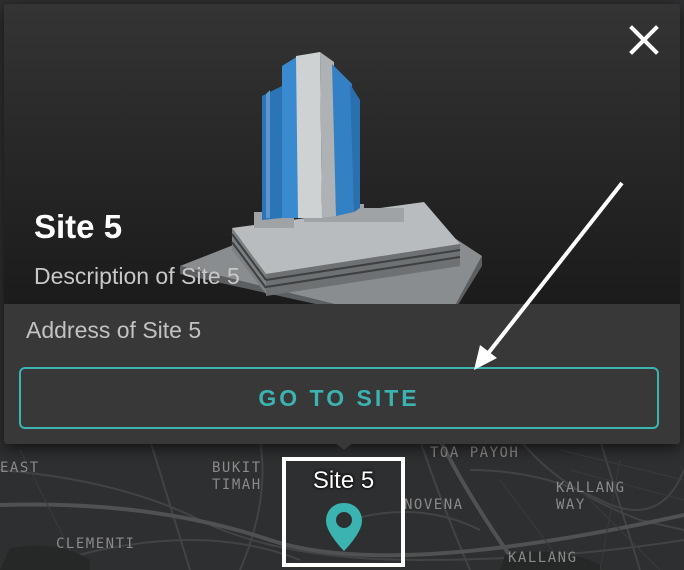  What do you see at coordinates (137, 276) in the screenshot?
I see `site-description: Description of Site 5` at bounding box center [137, 276].